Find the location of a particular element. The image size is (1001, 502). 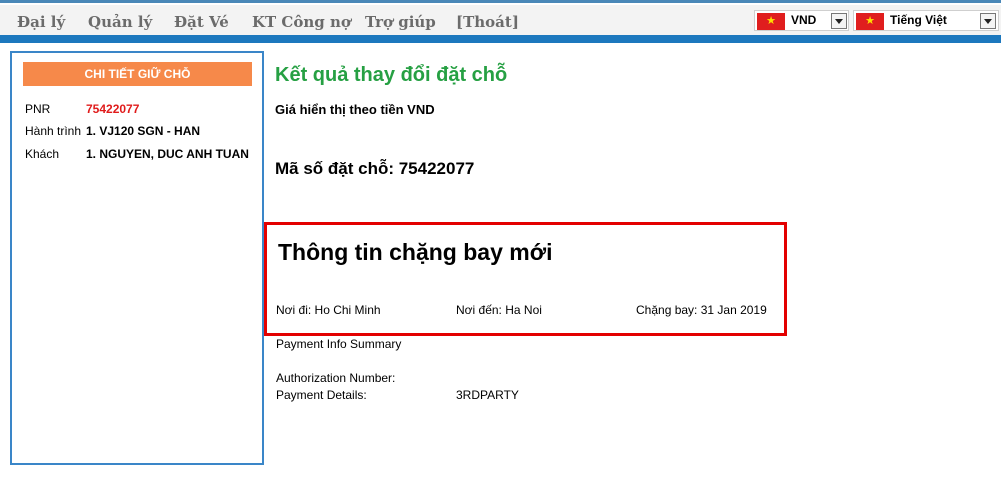

passenger-label: Khách is located at coordinates (42, 154).